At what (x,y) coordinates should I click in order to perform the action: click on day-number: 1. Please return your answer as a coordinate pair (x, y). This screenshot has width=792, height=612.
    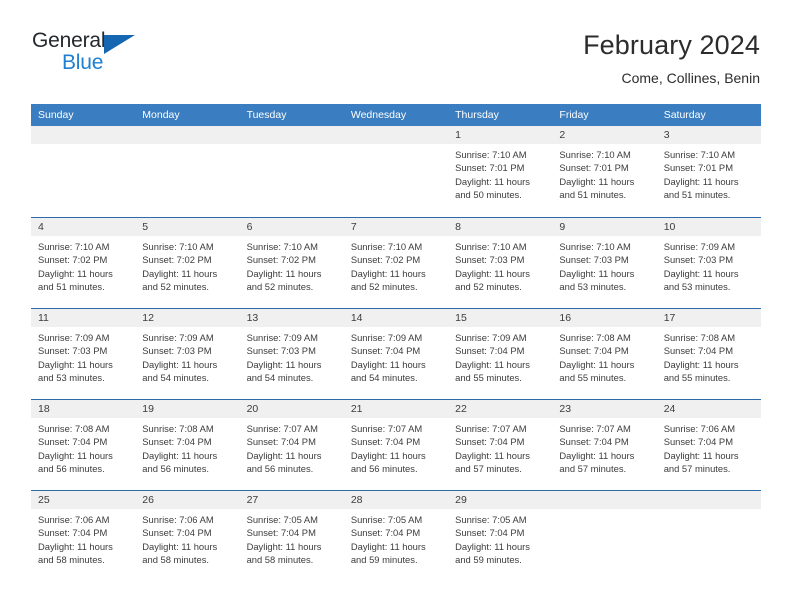
    Looking at the image, I should click on (500, 135).